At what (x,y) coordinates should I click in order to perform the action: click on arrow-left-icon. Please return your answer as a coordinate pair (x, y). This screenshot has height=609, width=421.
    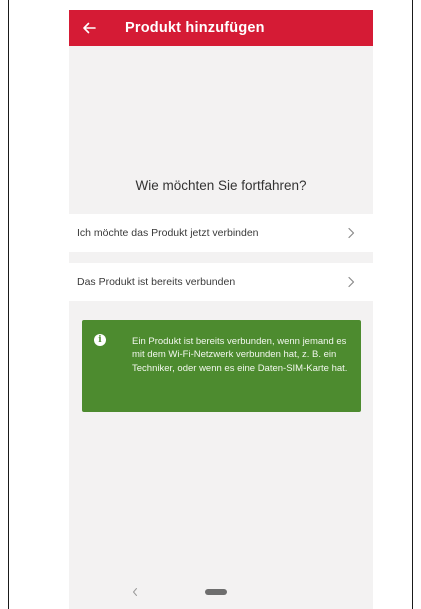
    Looking at the image, I should click on (89, 28).